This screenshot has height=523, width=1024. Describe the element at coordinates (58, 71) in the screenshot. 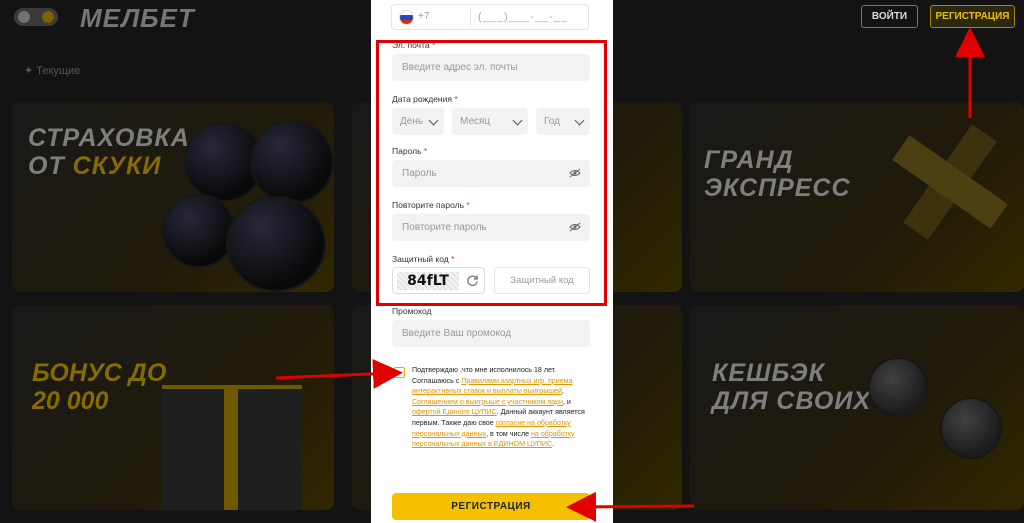

I see `current-label: Текущие` at that location.